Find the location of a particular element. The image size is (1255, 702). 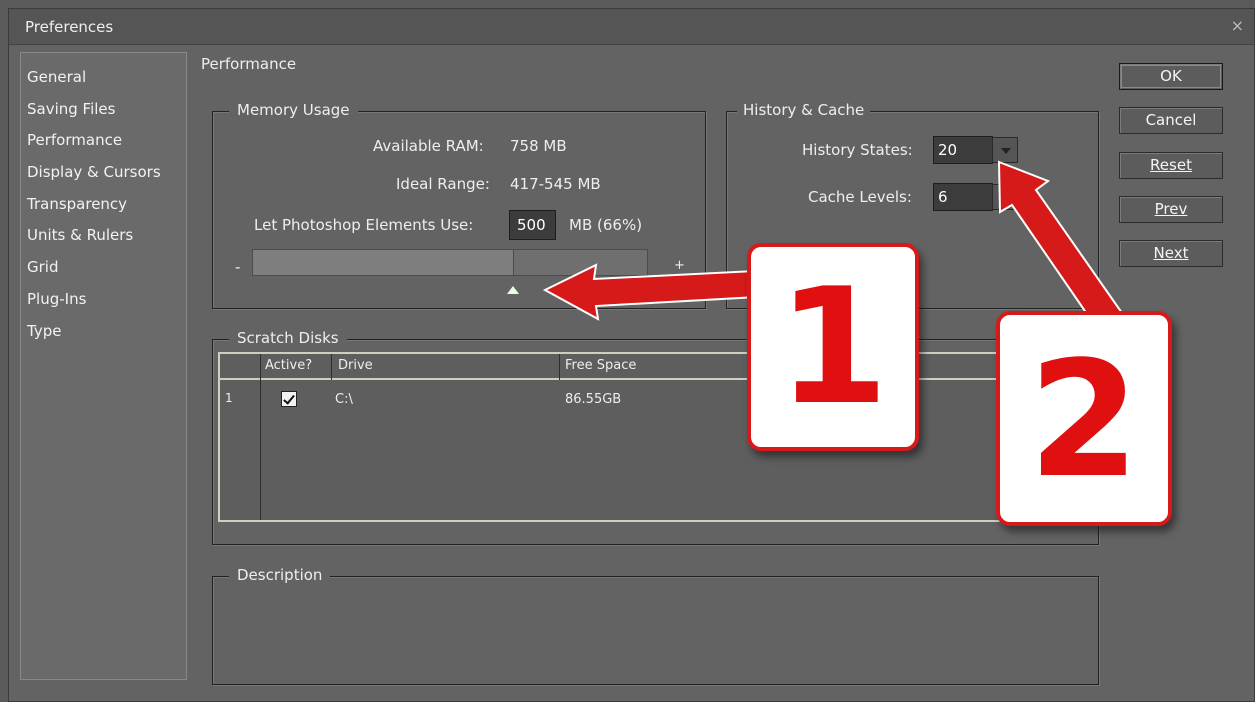

callout-badge-1: 1 is located at coordinates (833, 347).